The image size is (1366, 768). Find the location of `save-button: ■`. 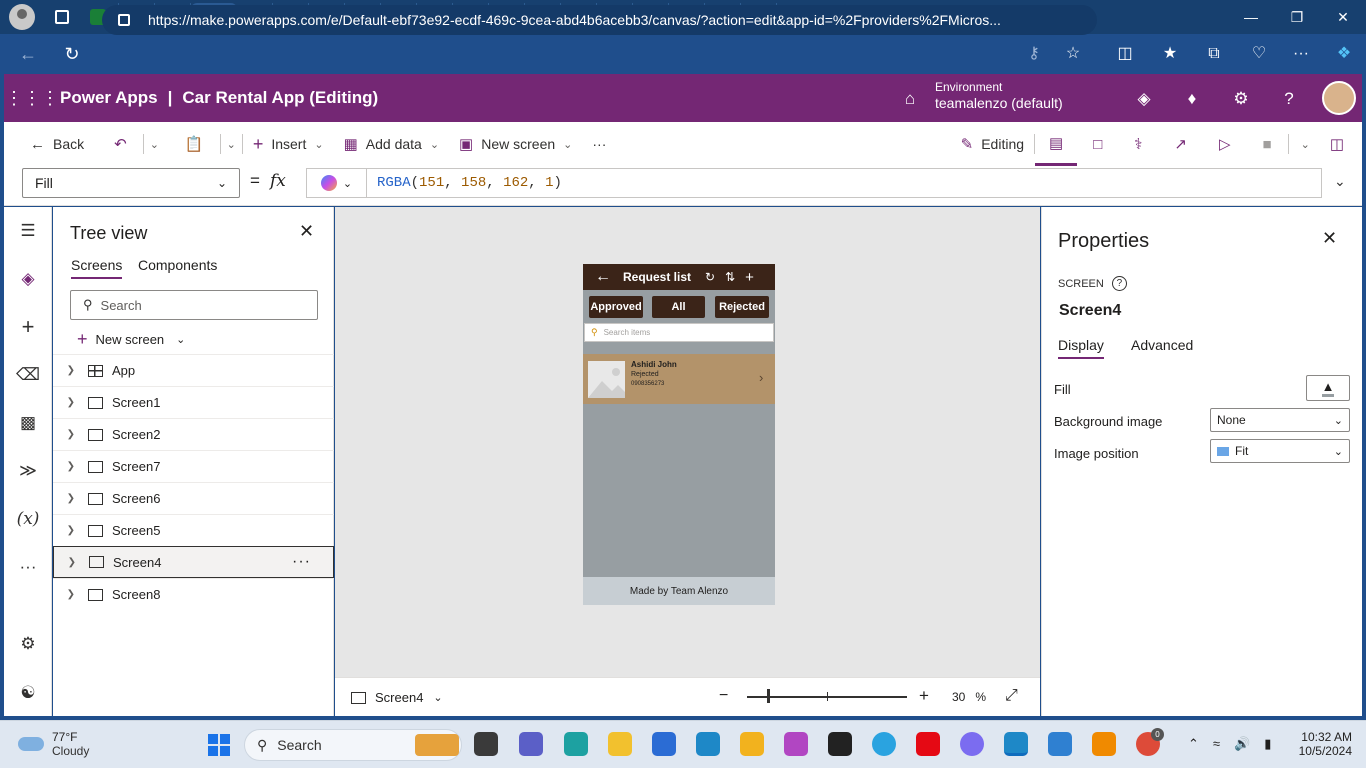

save-button: ■ is located at coordinates (1267, 144).